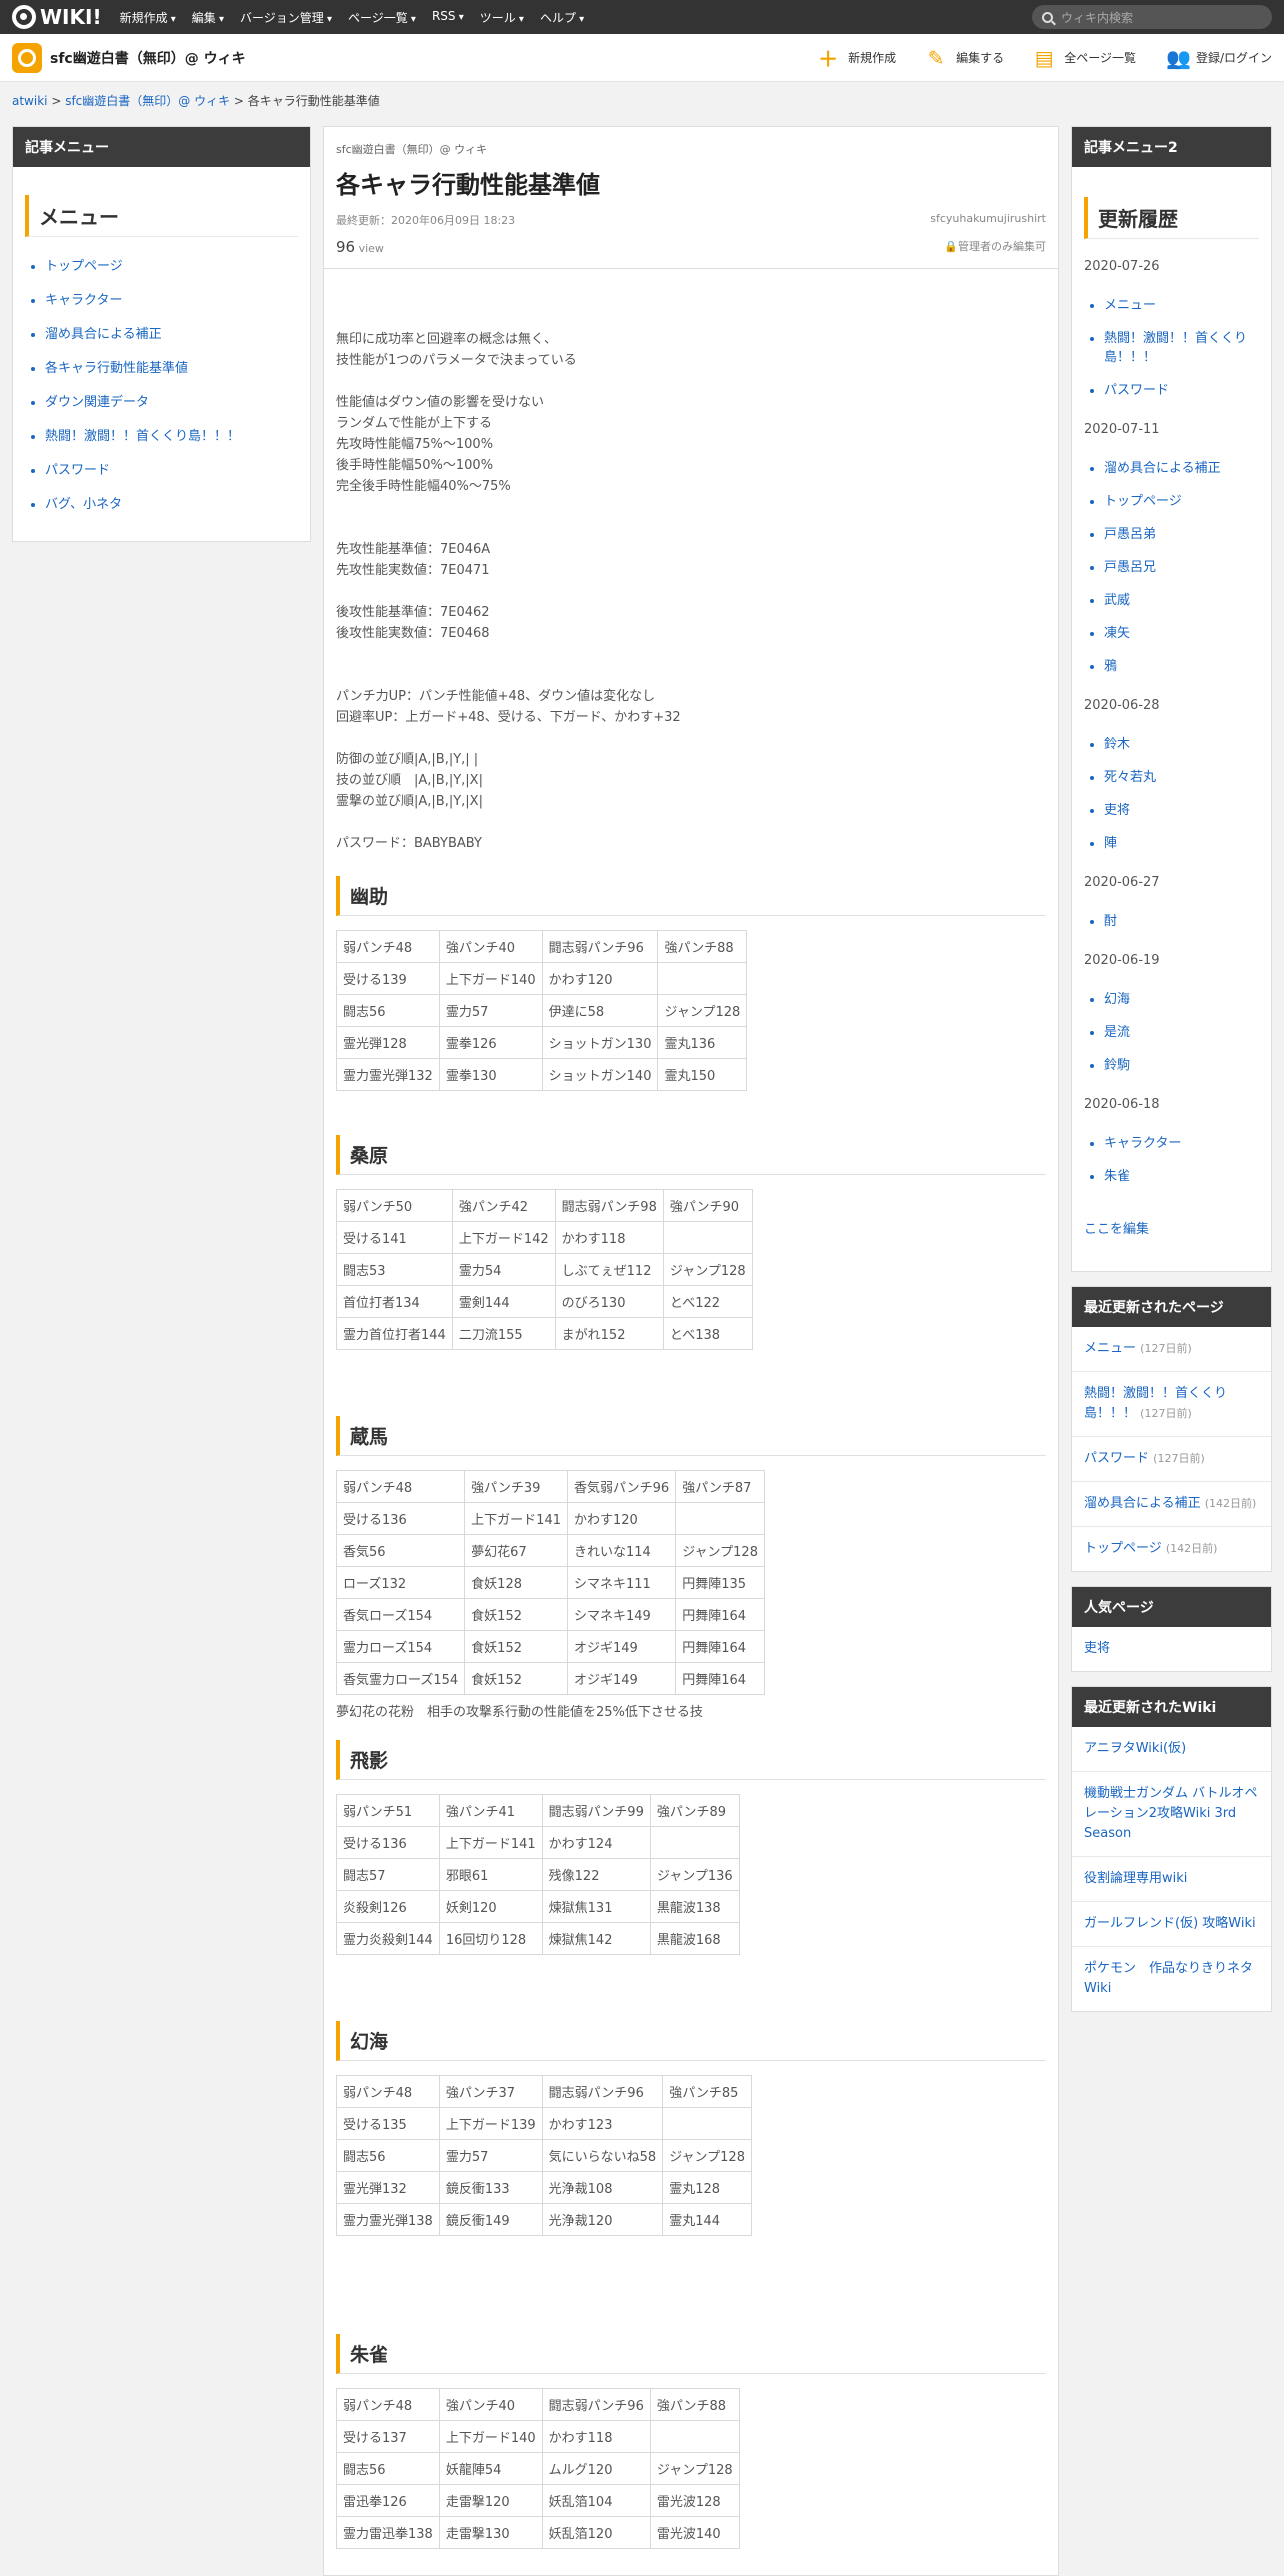 This screenshot has width=1284, height=2576. Describe the element at coordinates (382, 17) in the screenshot. I see `menu-pages: ページ一覧` at that location.